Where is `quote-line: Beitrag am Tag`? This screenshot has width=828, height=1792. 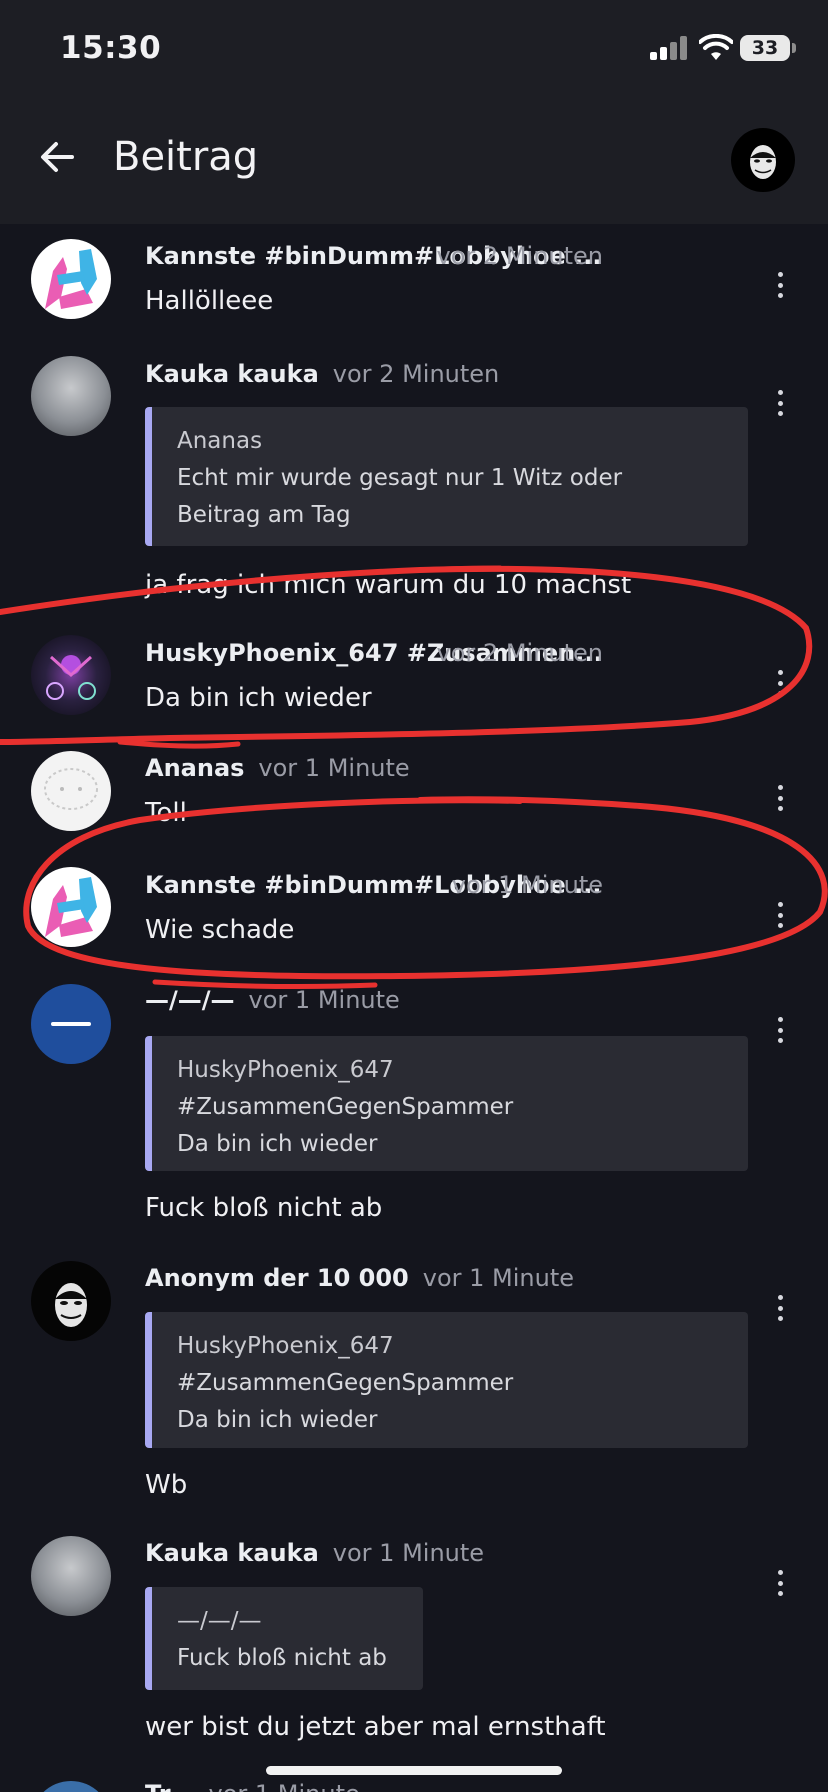
quote-line: Beitrag am Tag is located at coordinates (264, 515).